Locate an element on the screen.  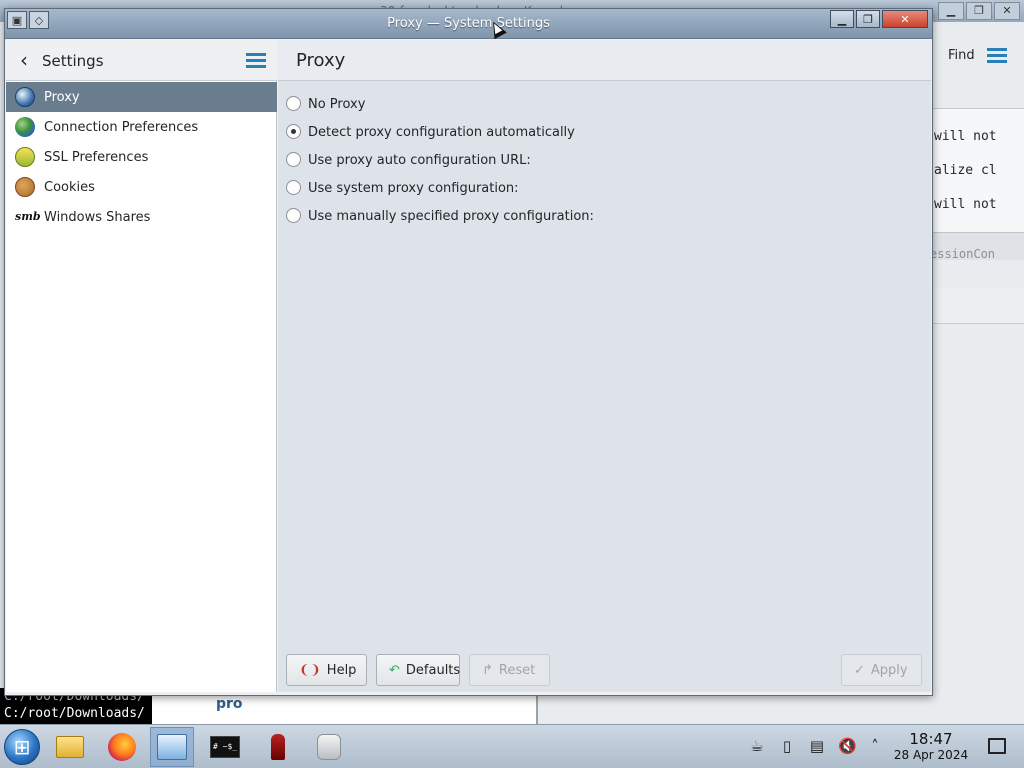
taskbar-terminal: # ~$_ is located at coordinates (225, 747).